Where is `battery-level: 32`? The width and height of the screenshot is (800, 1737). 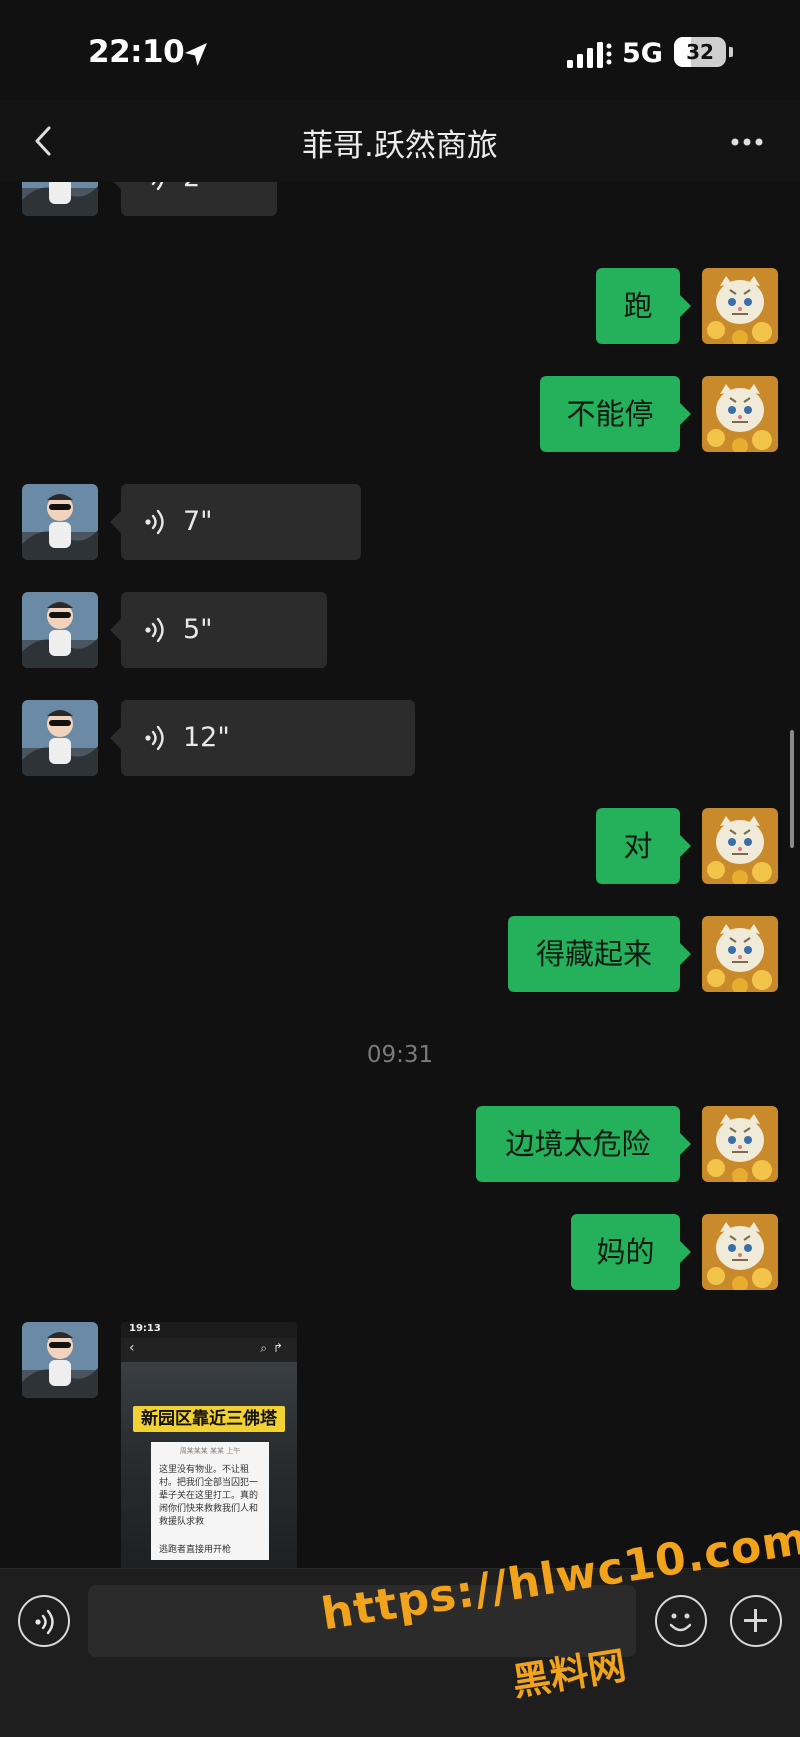 battery-level: 32 is located at coordinates (700, 52).